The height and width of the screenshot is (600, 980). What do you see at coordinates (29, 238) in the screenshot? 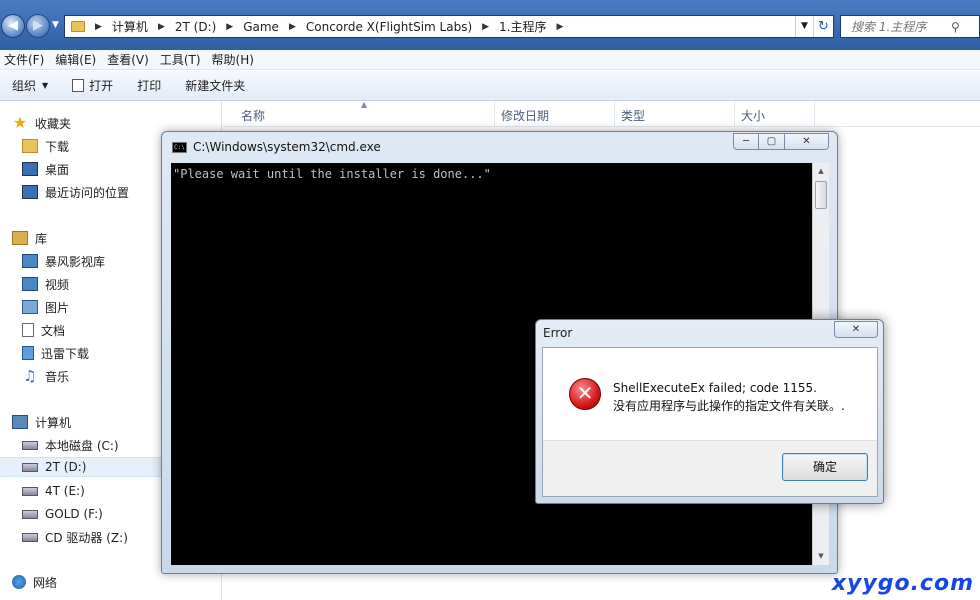
I see `sidebar-libraries: 库` at bounding box center [29, 238].